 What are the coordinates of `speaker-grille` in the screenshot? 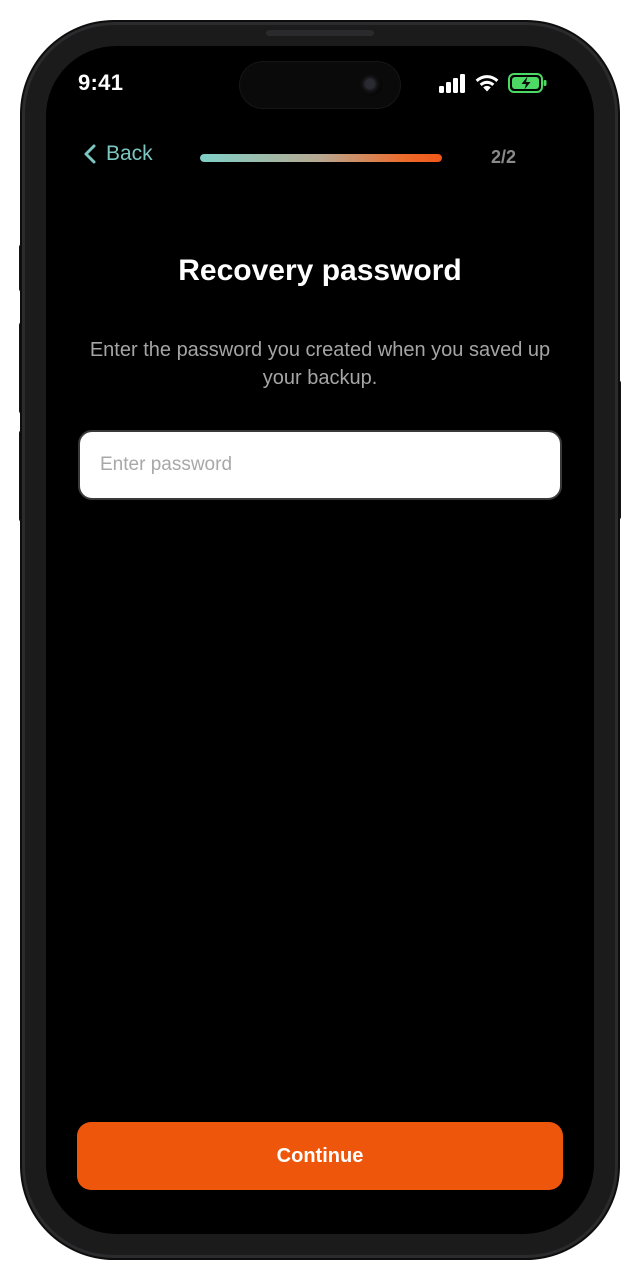 It's located at (320, 33).